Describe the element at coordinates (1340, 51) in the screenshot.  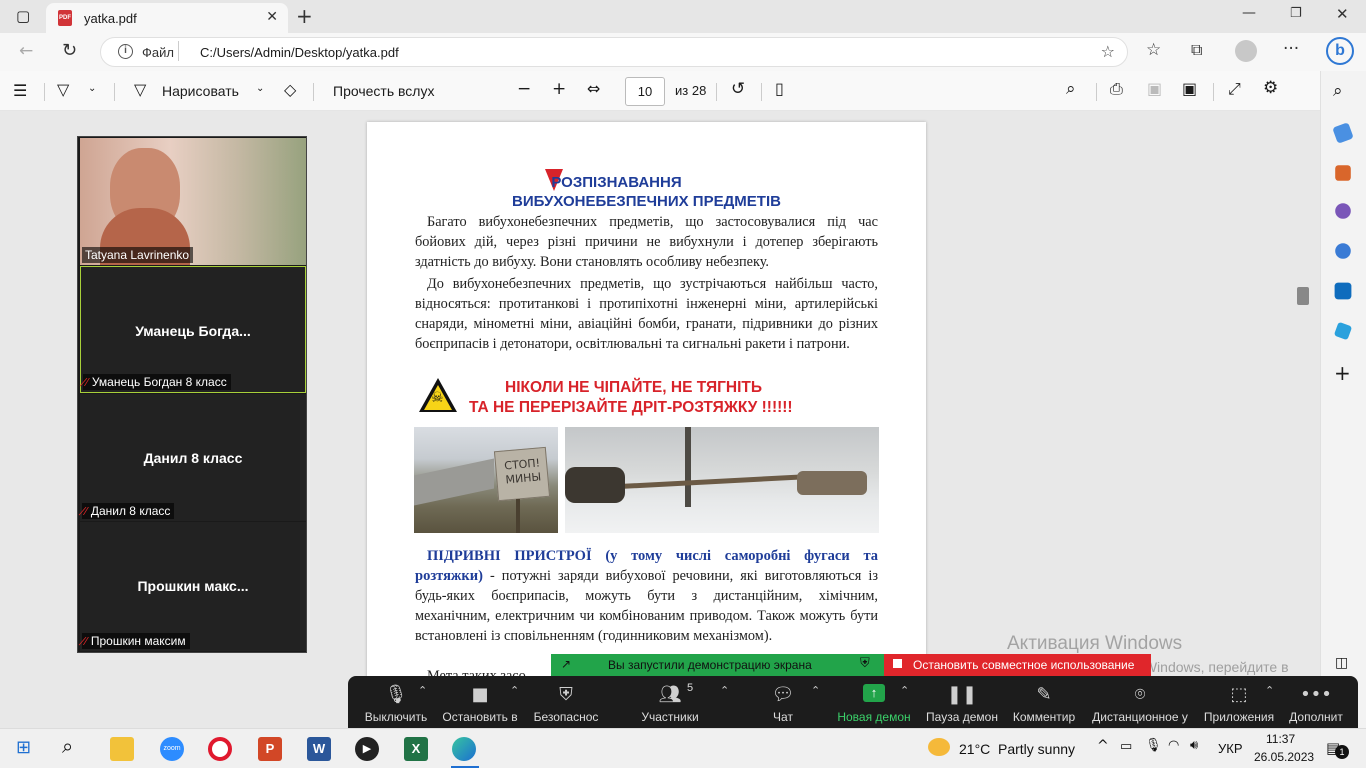
I see `bing-copilot-icon: b` at that location.